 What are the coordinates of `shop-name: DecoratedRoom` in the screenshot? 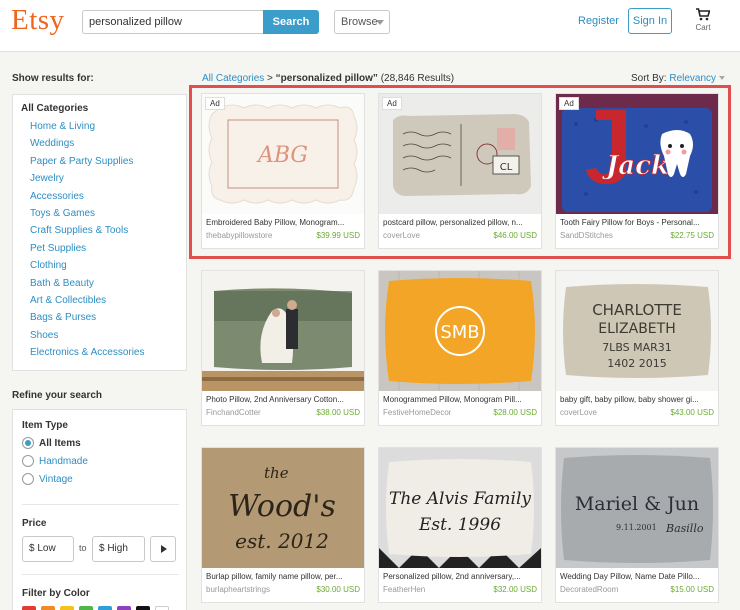 It's located at (589, 589).